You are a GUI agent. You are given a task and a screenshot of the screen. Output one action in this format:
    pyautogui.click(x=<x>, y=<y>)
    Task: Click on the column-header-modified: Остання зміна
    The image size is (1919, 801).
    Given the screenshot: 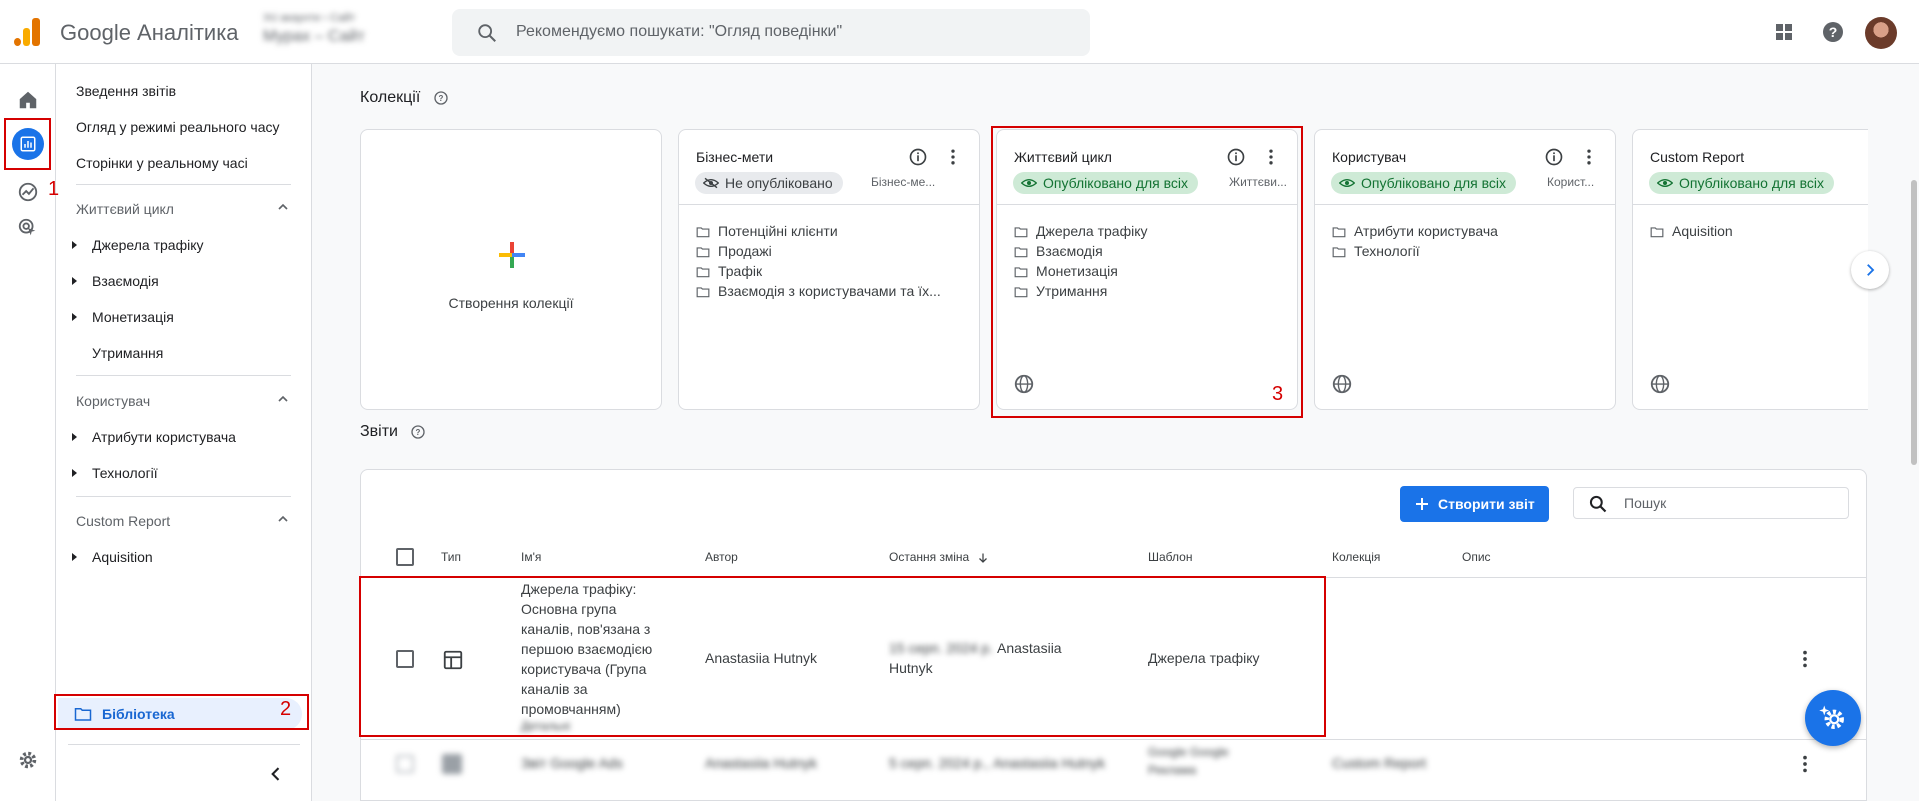 What is the action you would take?
    pyautogui.click(x=939, y=557)
    